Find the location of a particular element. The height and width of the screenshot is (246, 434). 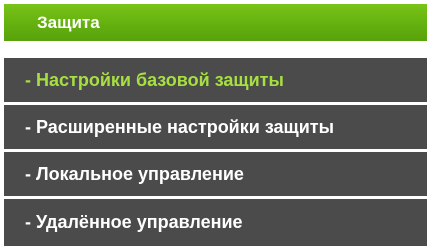

menu-header-security: Защита is located at coordinates (215, 22).